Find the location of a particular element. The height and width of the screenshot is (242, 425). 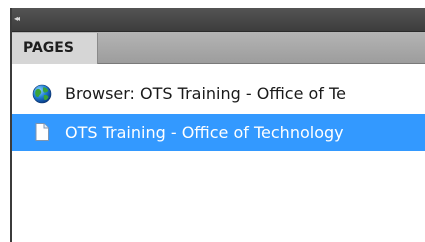

collapse-panel-icon: ◂◂ is located at coordinates (21, 19).